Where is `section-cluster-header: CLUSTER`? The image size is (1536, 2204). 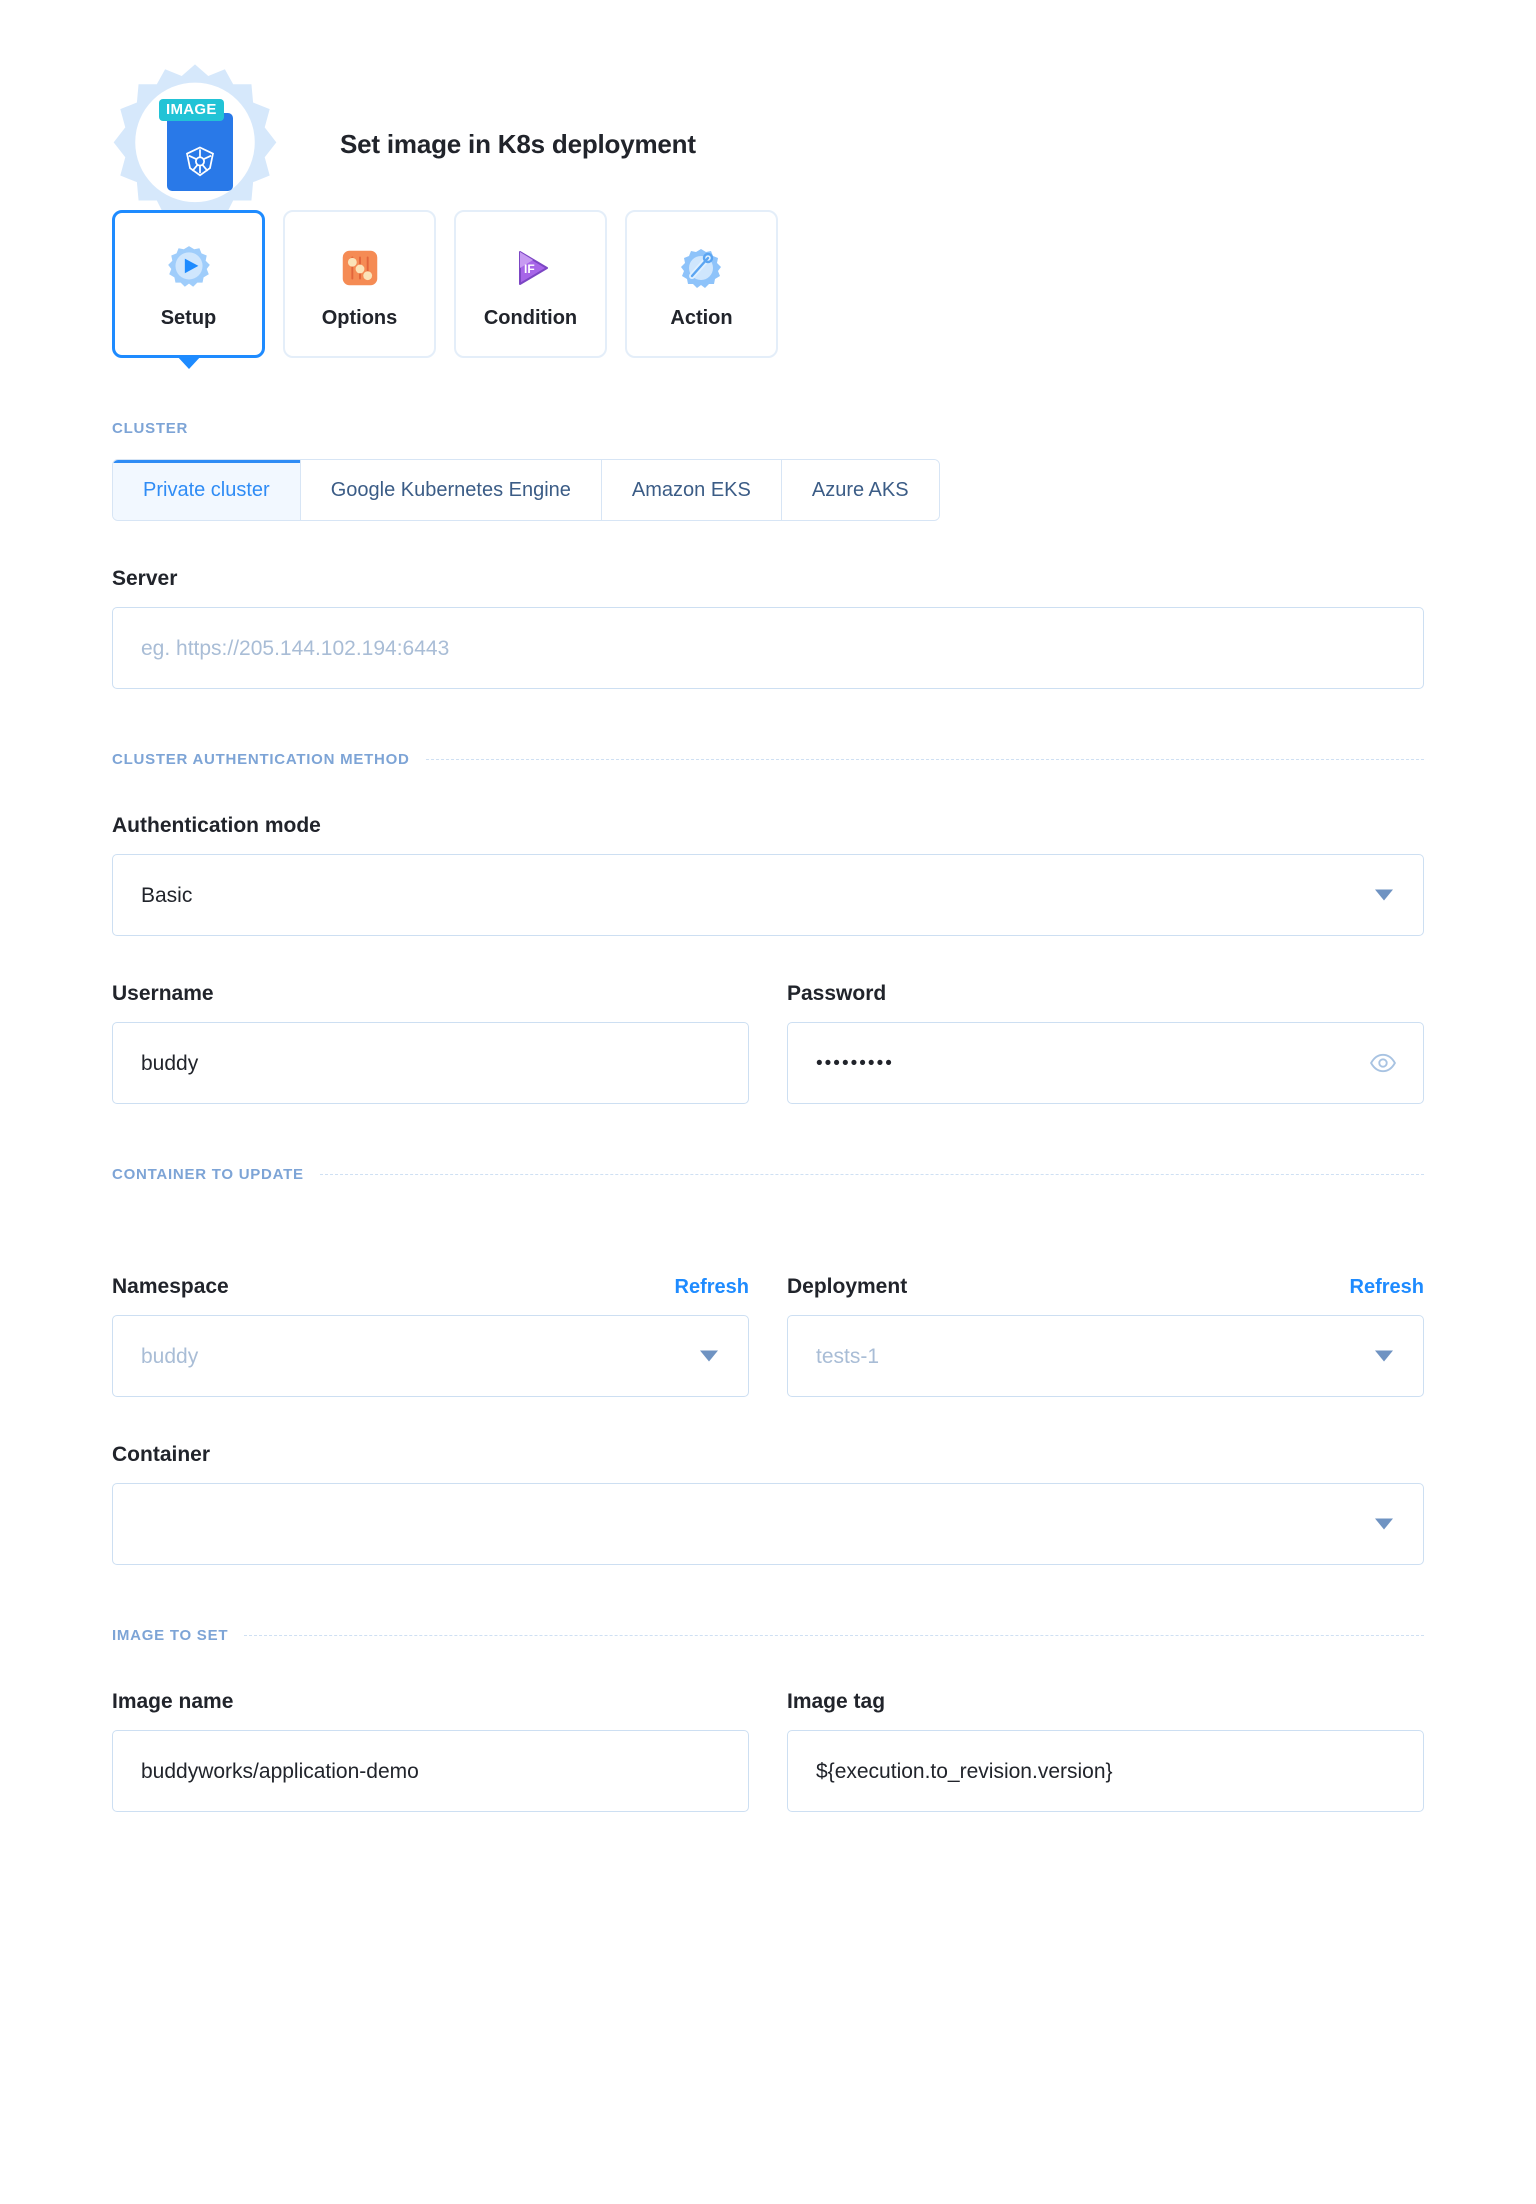
section-cluster-header: CLUSTER is located at coordinates (768, 428).